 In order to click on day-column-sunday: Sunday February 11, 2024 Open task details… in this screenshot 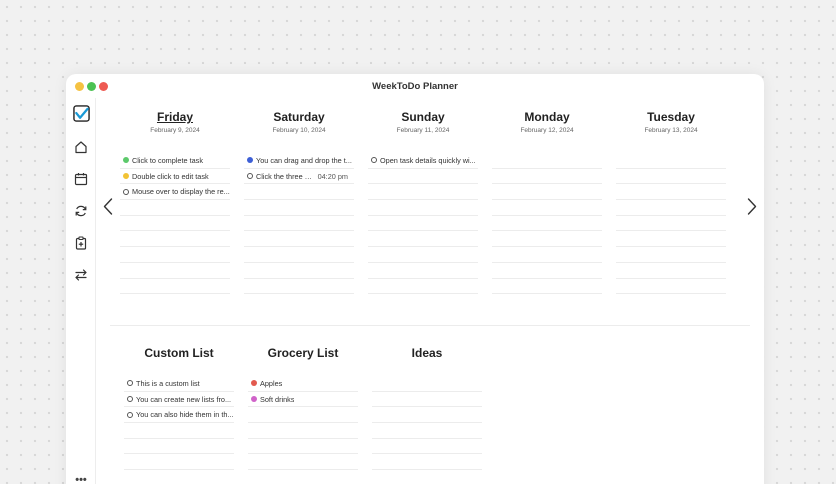, I will do `click(423, 202)`.